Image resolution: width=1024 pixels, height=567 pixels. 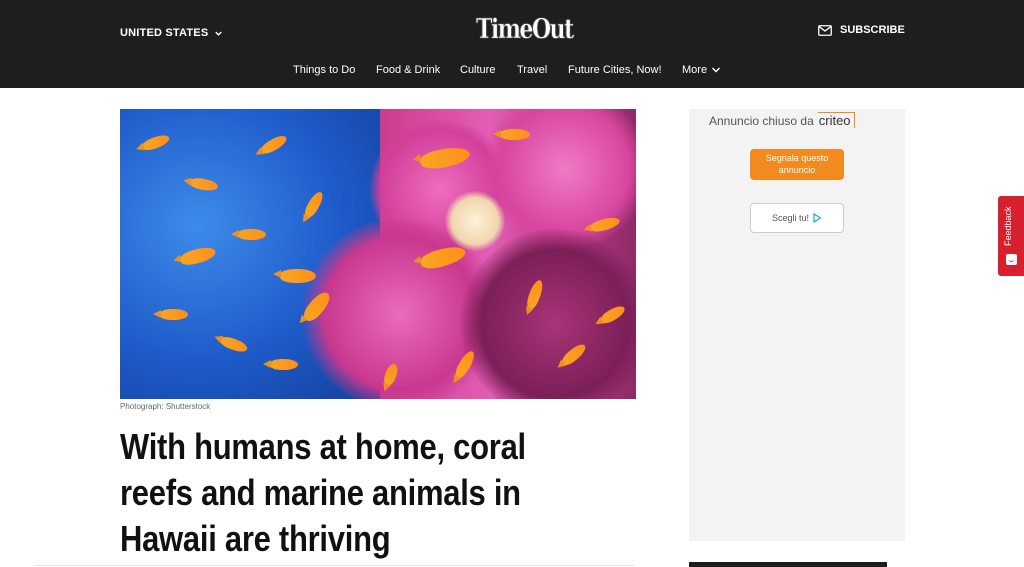 What do you see at coordinates (532, 70) in the screenshot?
I see `nav-item-travel: Travel` at bounding box center [532, 70].